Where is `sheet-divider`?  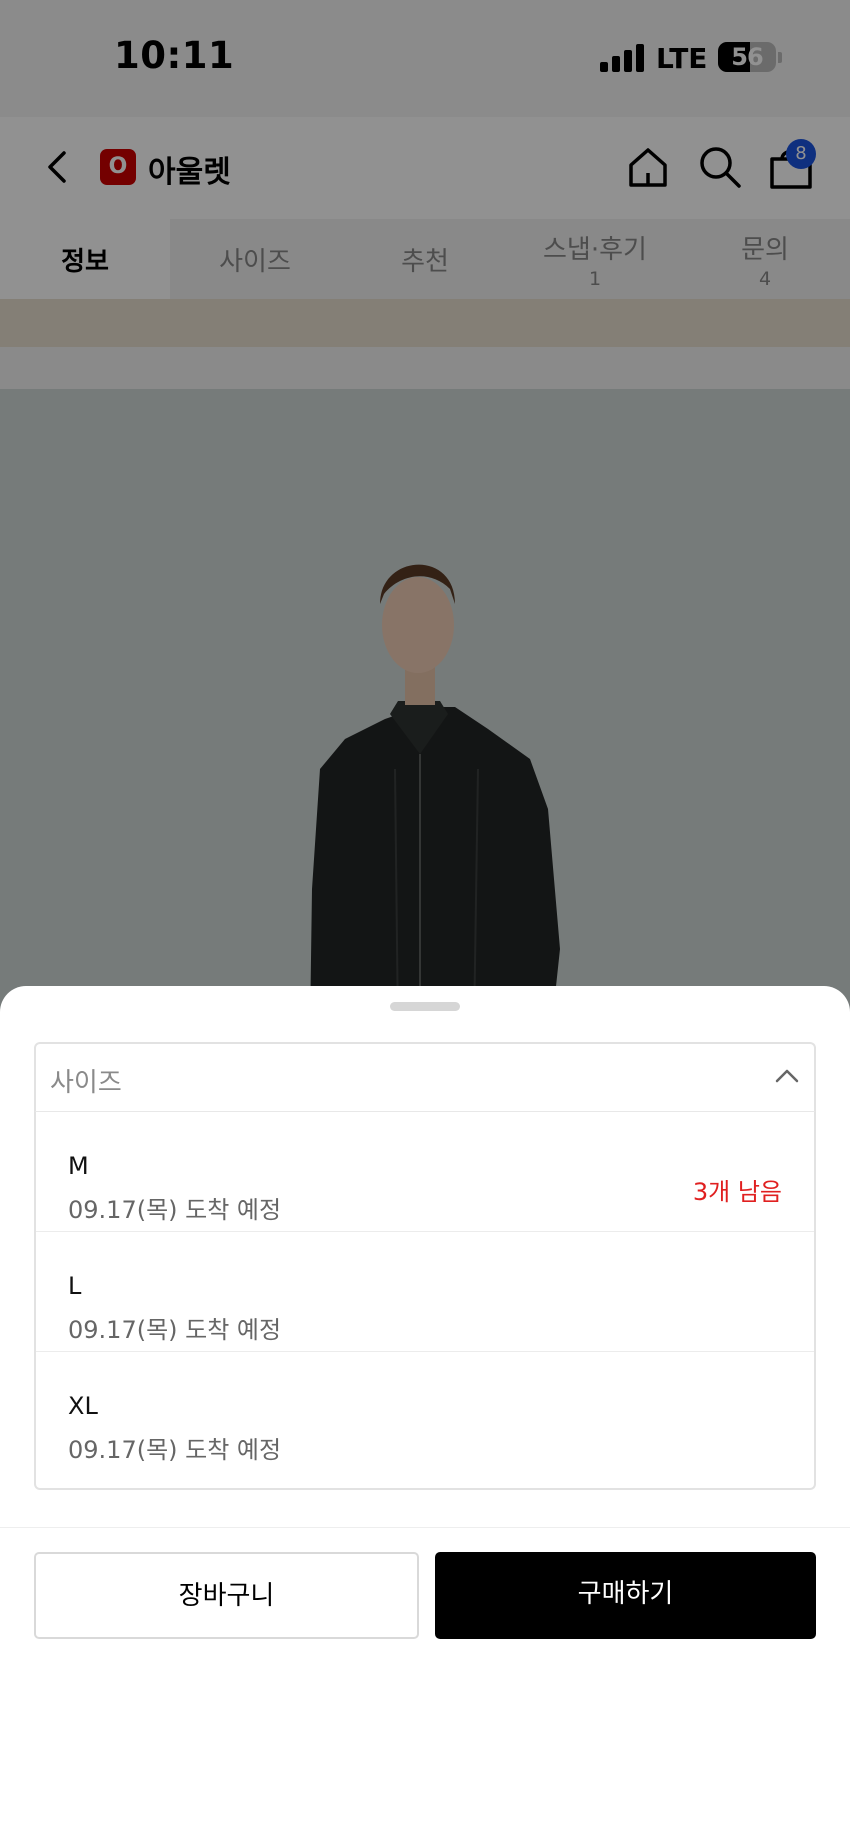
sheet-divider is located at coordinates (425, 1527).